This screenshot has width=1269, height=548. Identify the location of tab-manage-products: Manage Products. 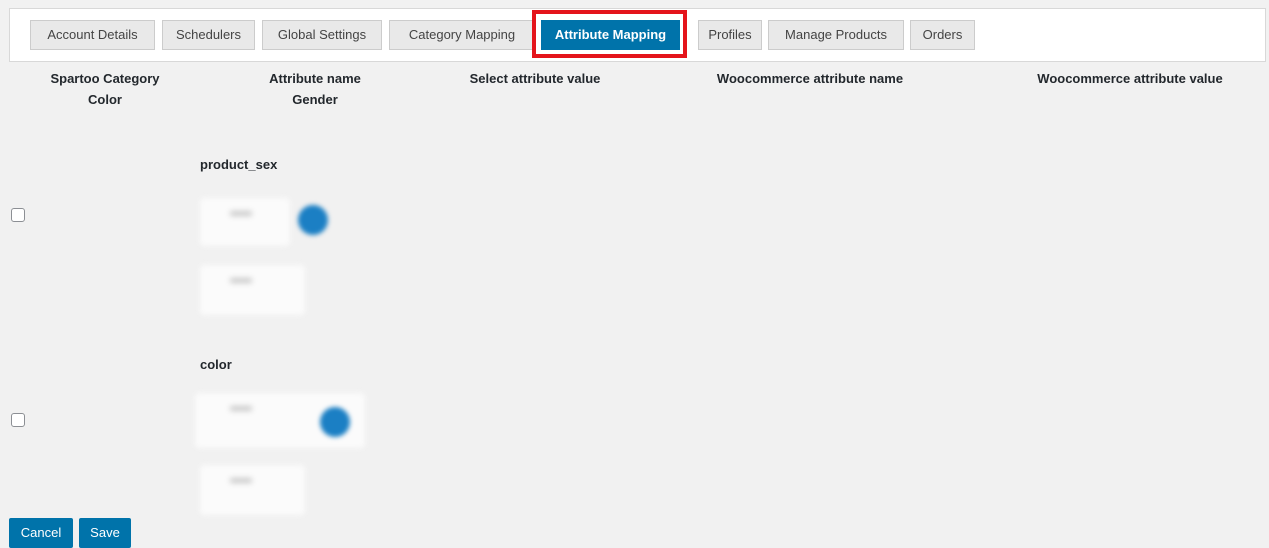
(836, 35).